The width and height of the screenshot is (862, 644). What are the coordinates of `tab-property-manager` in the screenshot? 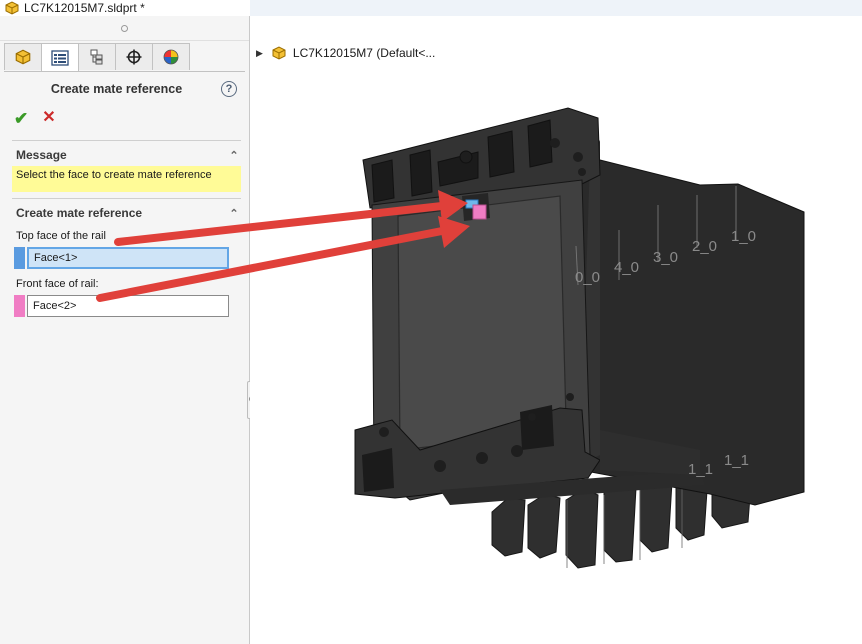 It's located at (60, 57).